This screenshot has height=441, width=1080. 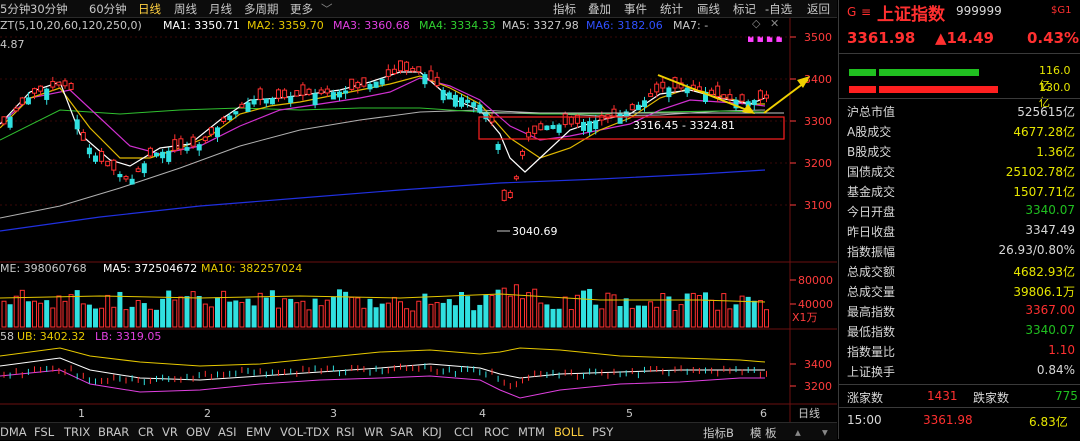 I want to click on indicator-tab-emv: EMV, so click(x=258, y=432).